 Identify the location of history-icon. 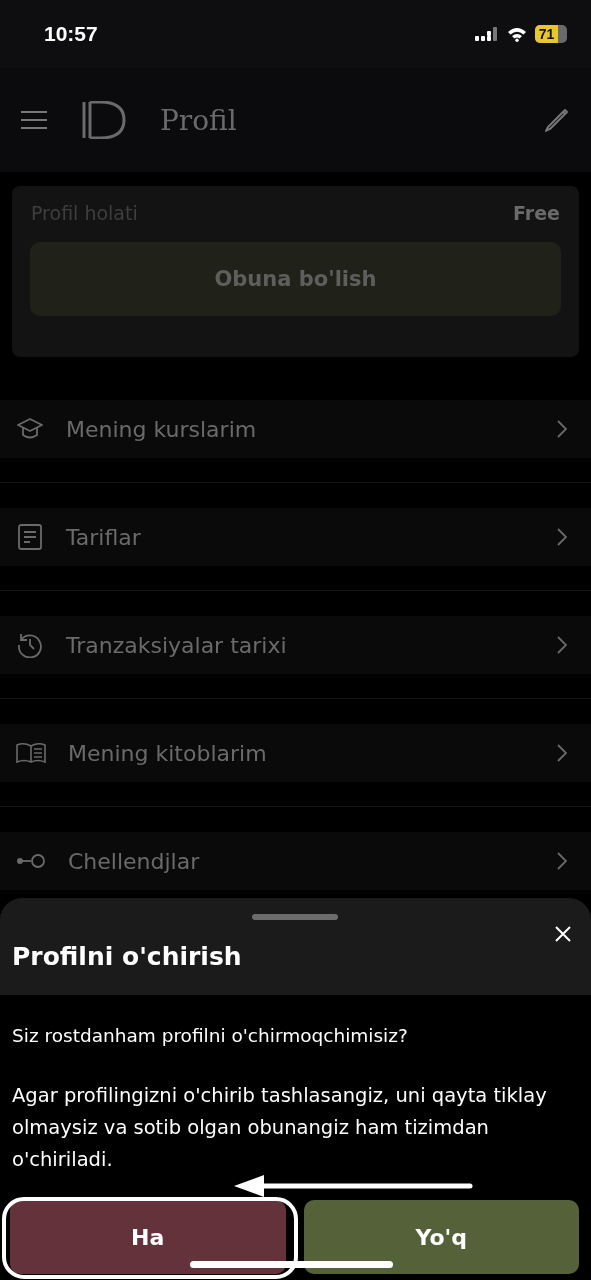
(30, 645).